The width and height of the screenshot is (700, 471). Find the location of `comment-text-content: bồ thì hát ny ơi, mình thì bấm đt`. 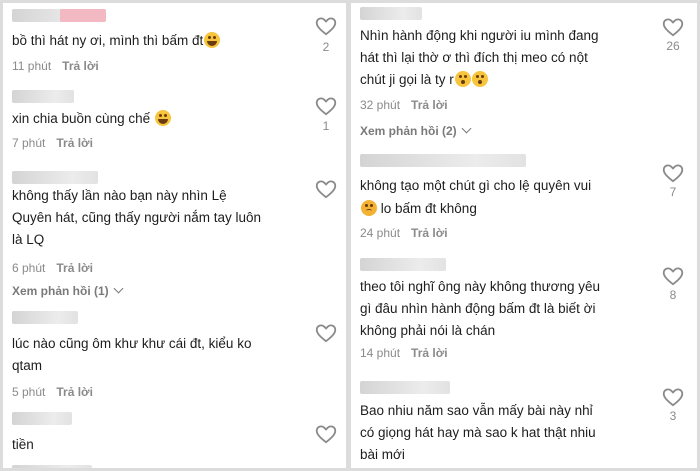

comment-text-content: bồ thì hát ny ơi, mình thì bấm đt is located at coordinates (108, 40).